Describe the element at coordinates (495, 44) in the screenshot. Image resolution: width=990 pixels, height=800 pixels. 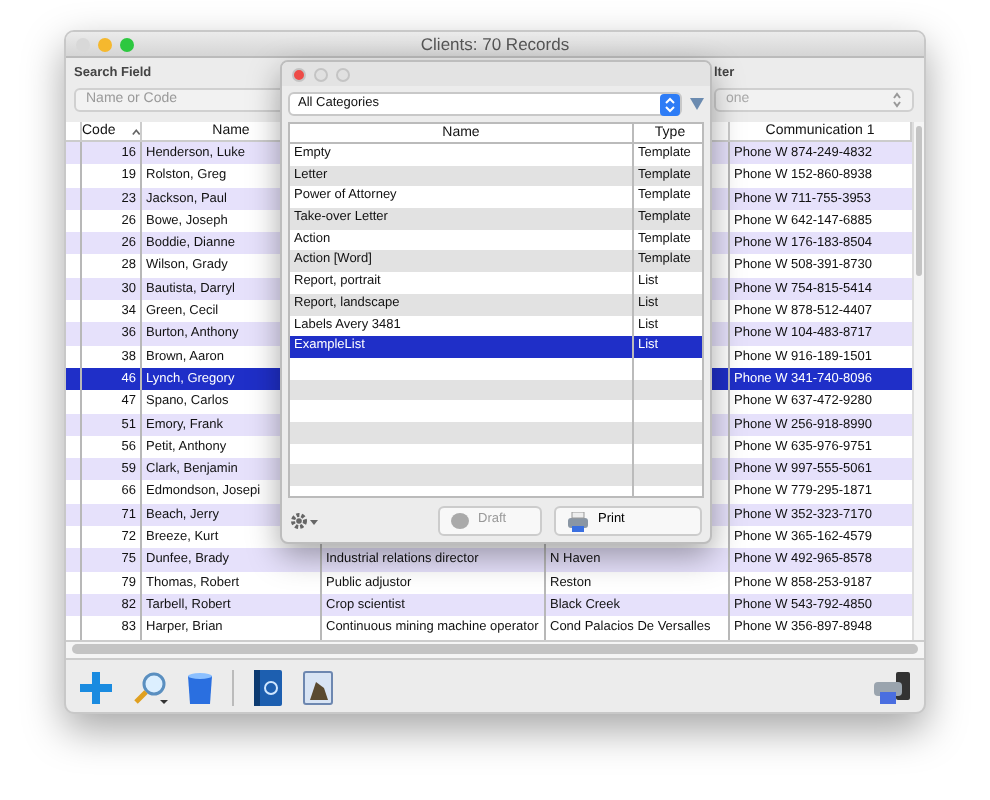
I see `window-title: Clients: 70 Records` at that location.